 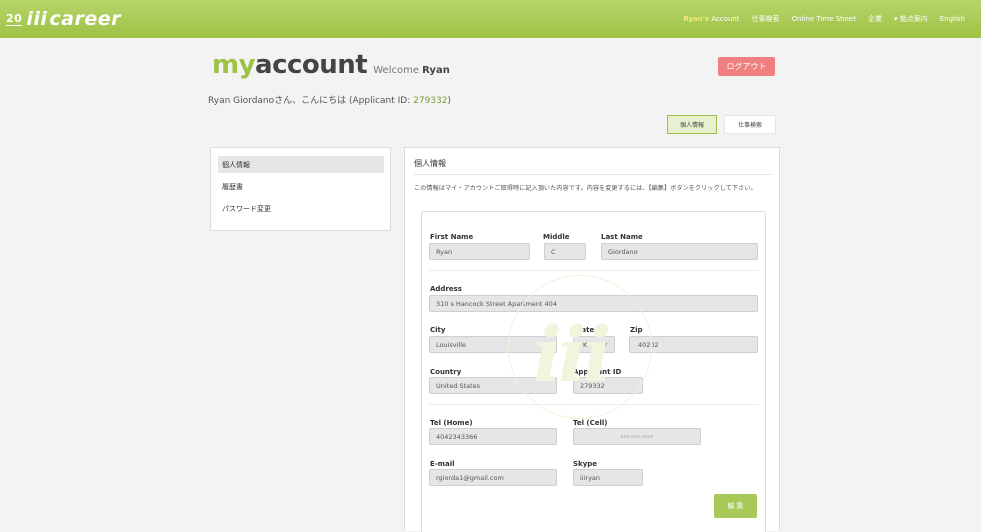 I want to click on chevron-down-icon: ▼, so click(x=605, y=344).